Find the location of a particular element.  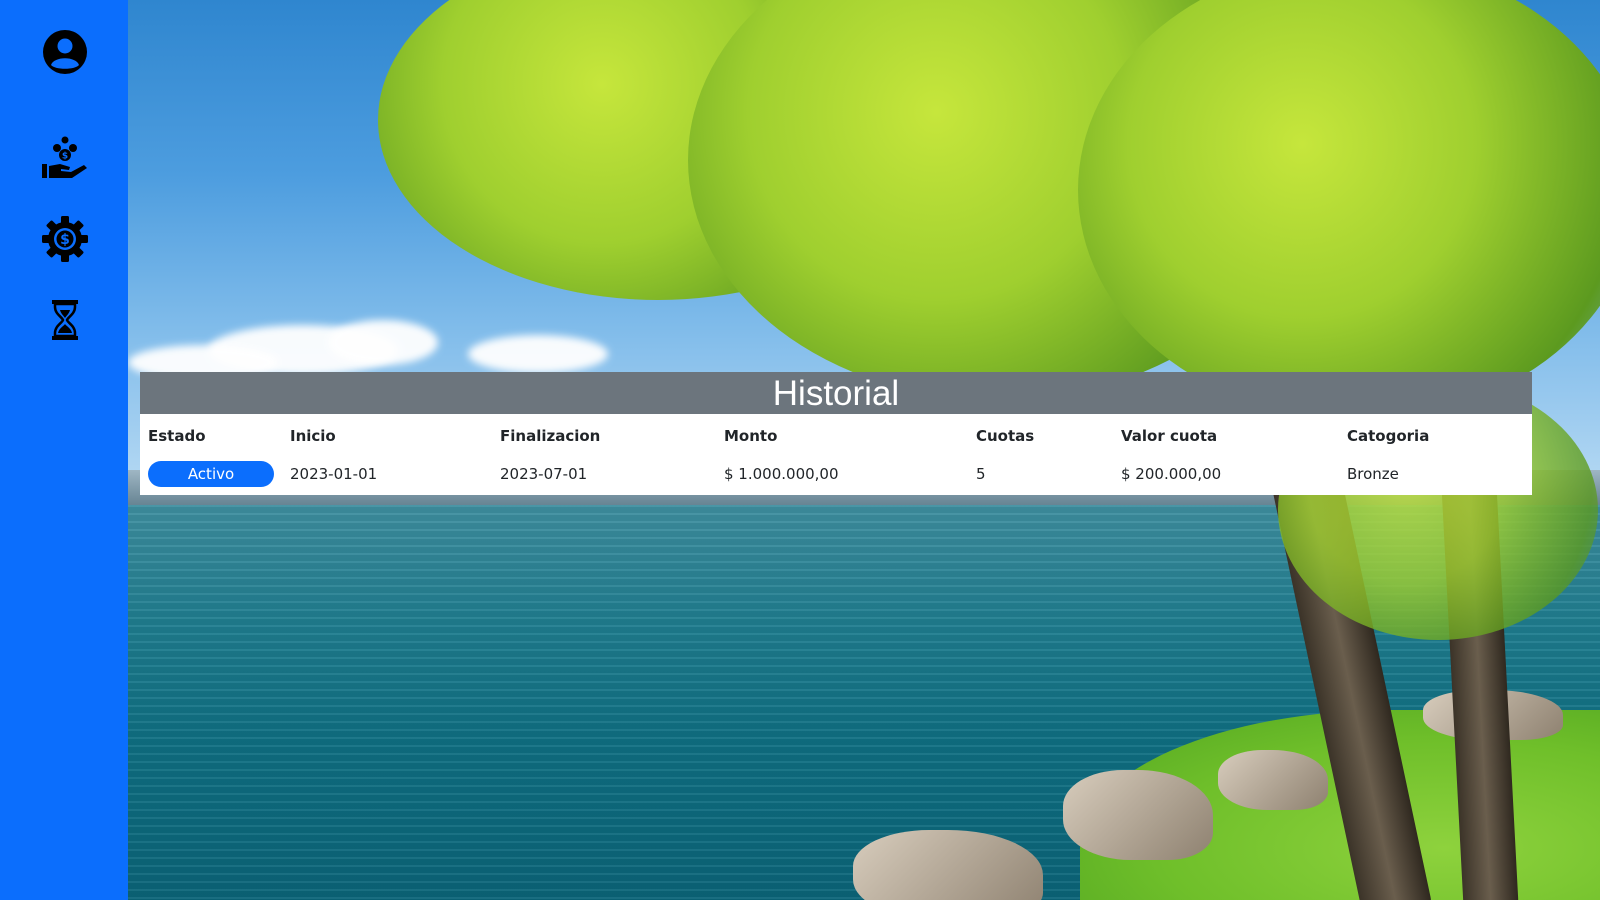

column-header-inicio: Inicio is located at coordinates (313, 435).